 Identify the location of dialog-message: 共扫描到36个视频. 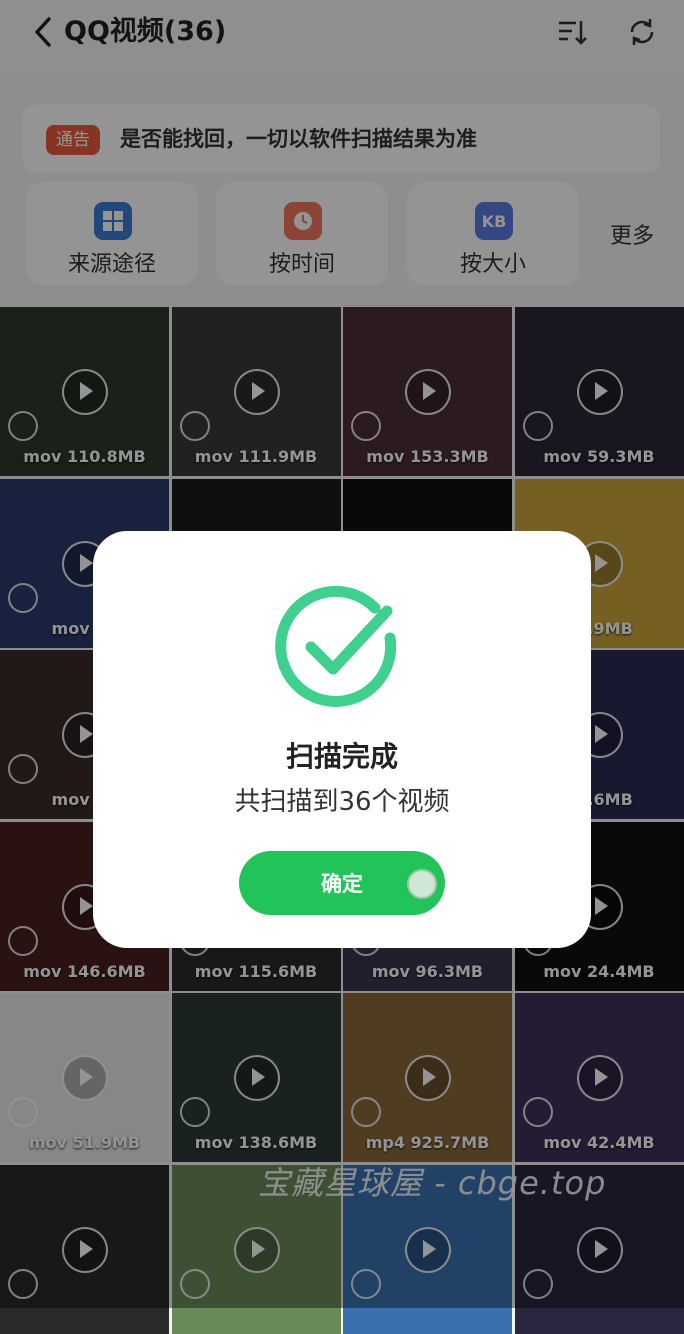
(342, 802).